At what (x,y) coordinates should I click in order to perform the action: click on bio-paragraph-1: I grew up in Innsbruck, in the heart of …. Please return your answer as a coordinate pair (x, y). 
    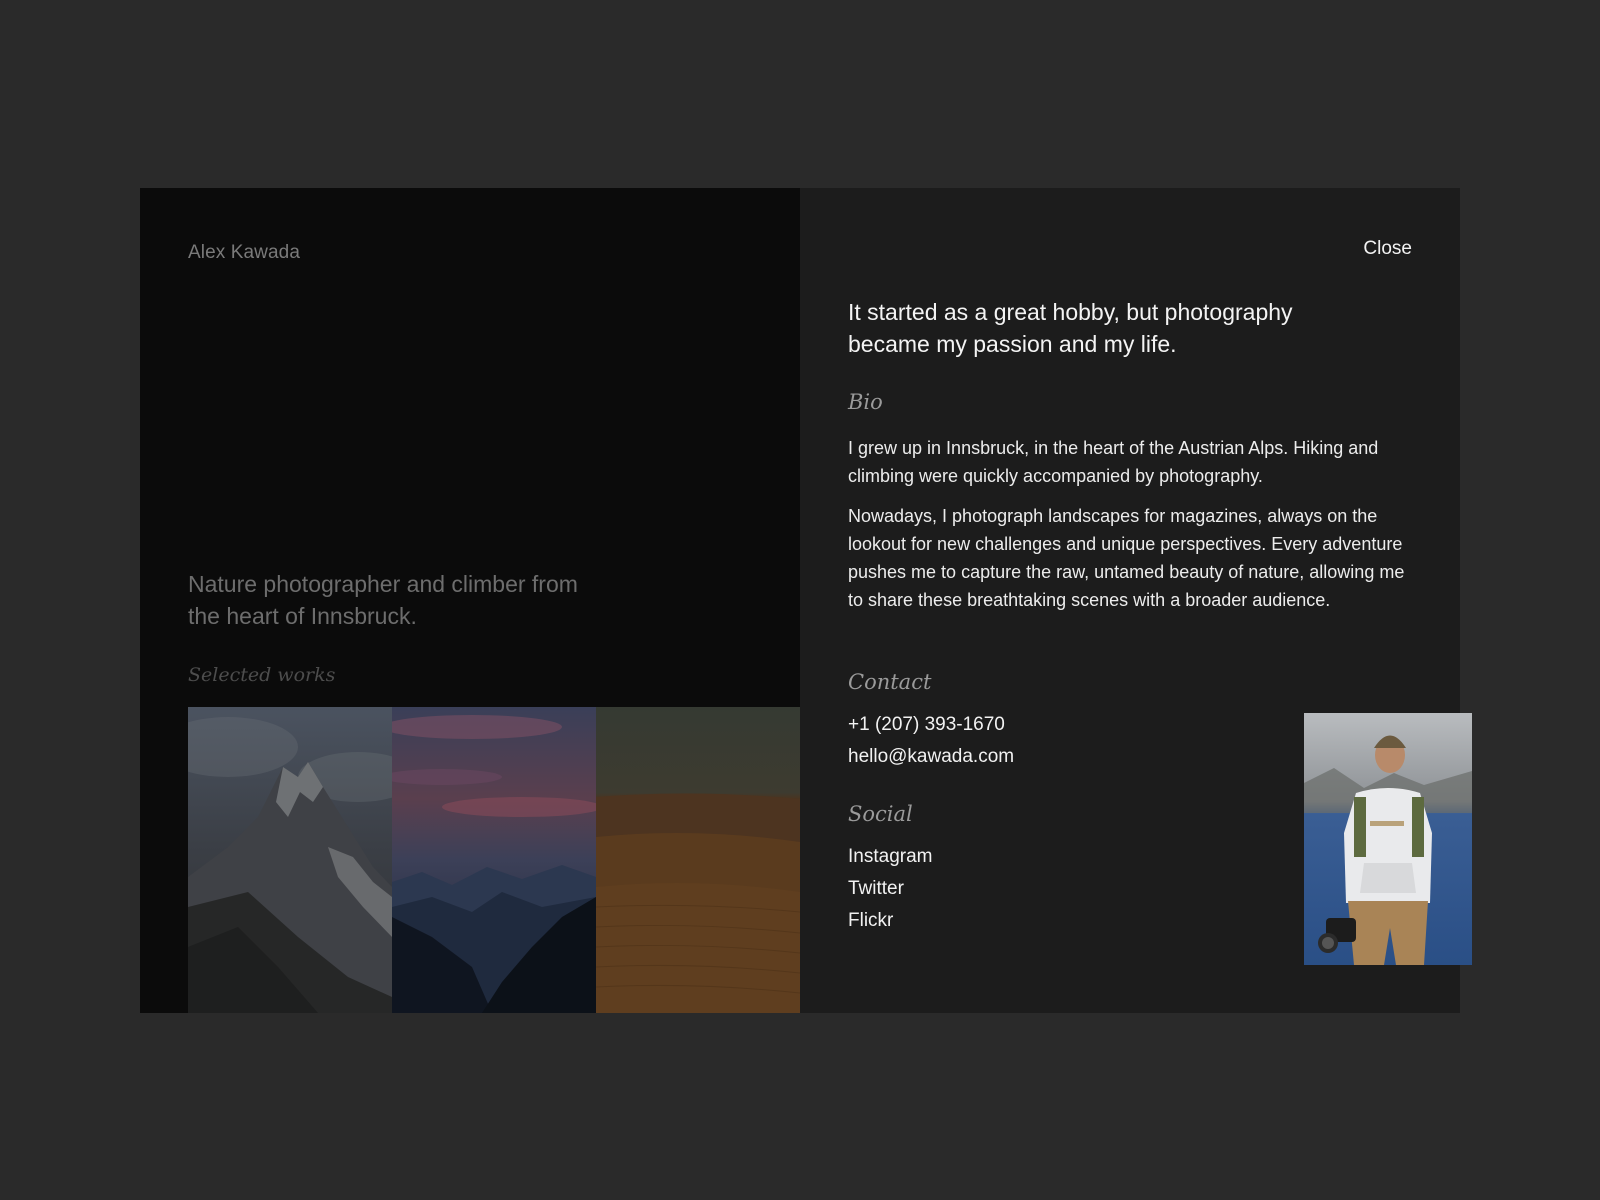
    Looking at the image, I should click on (1113, 462).